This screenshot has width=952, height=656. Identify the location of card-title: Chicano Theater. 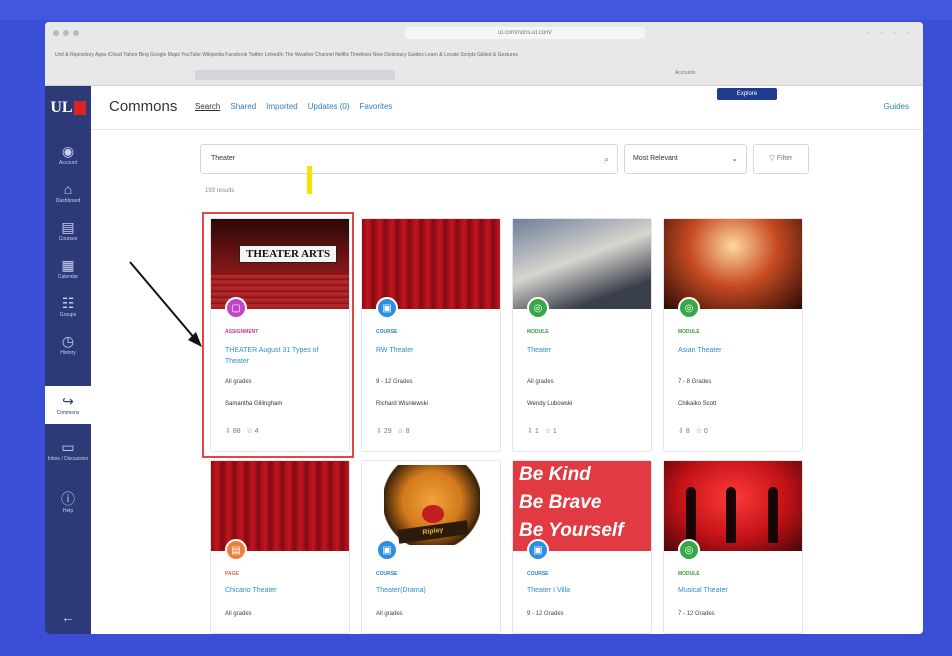
(284, 590).